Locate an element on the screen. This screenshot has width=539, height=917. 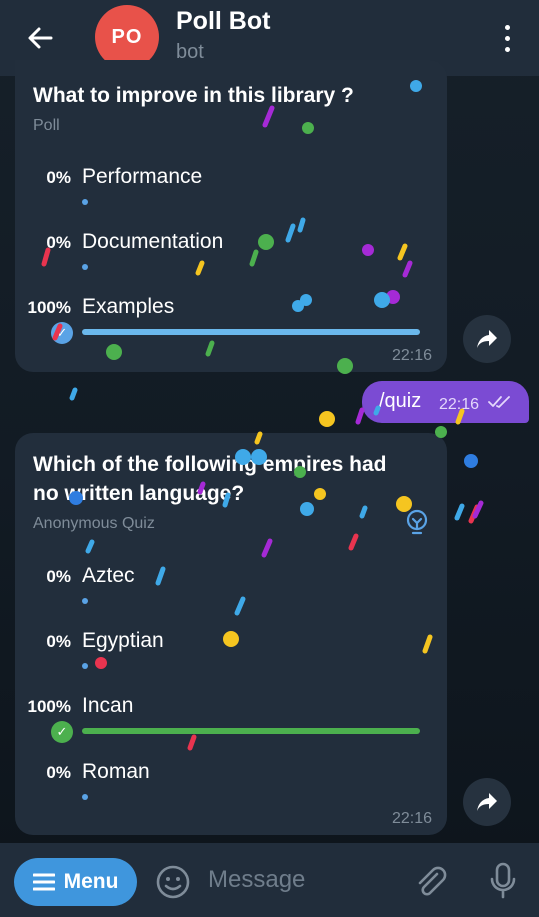
outgoing-message: /quiz 22:16 is located at coordinates (445, 402).